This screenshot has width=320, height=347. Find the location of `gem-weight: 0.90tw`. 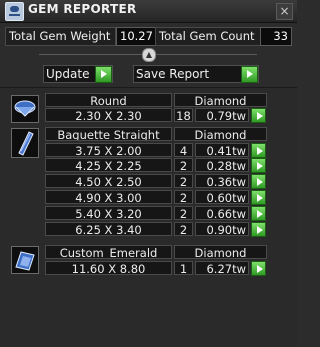

gem-weight: 0.90tw is located at coordinates (222, 229).